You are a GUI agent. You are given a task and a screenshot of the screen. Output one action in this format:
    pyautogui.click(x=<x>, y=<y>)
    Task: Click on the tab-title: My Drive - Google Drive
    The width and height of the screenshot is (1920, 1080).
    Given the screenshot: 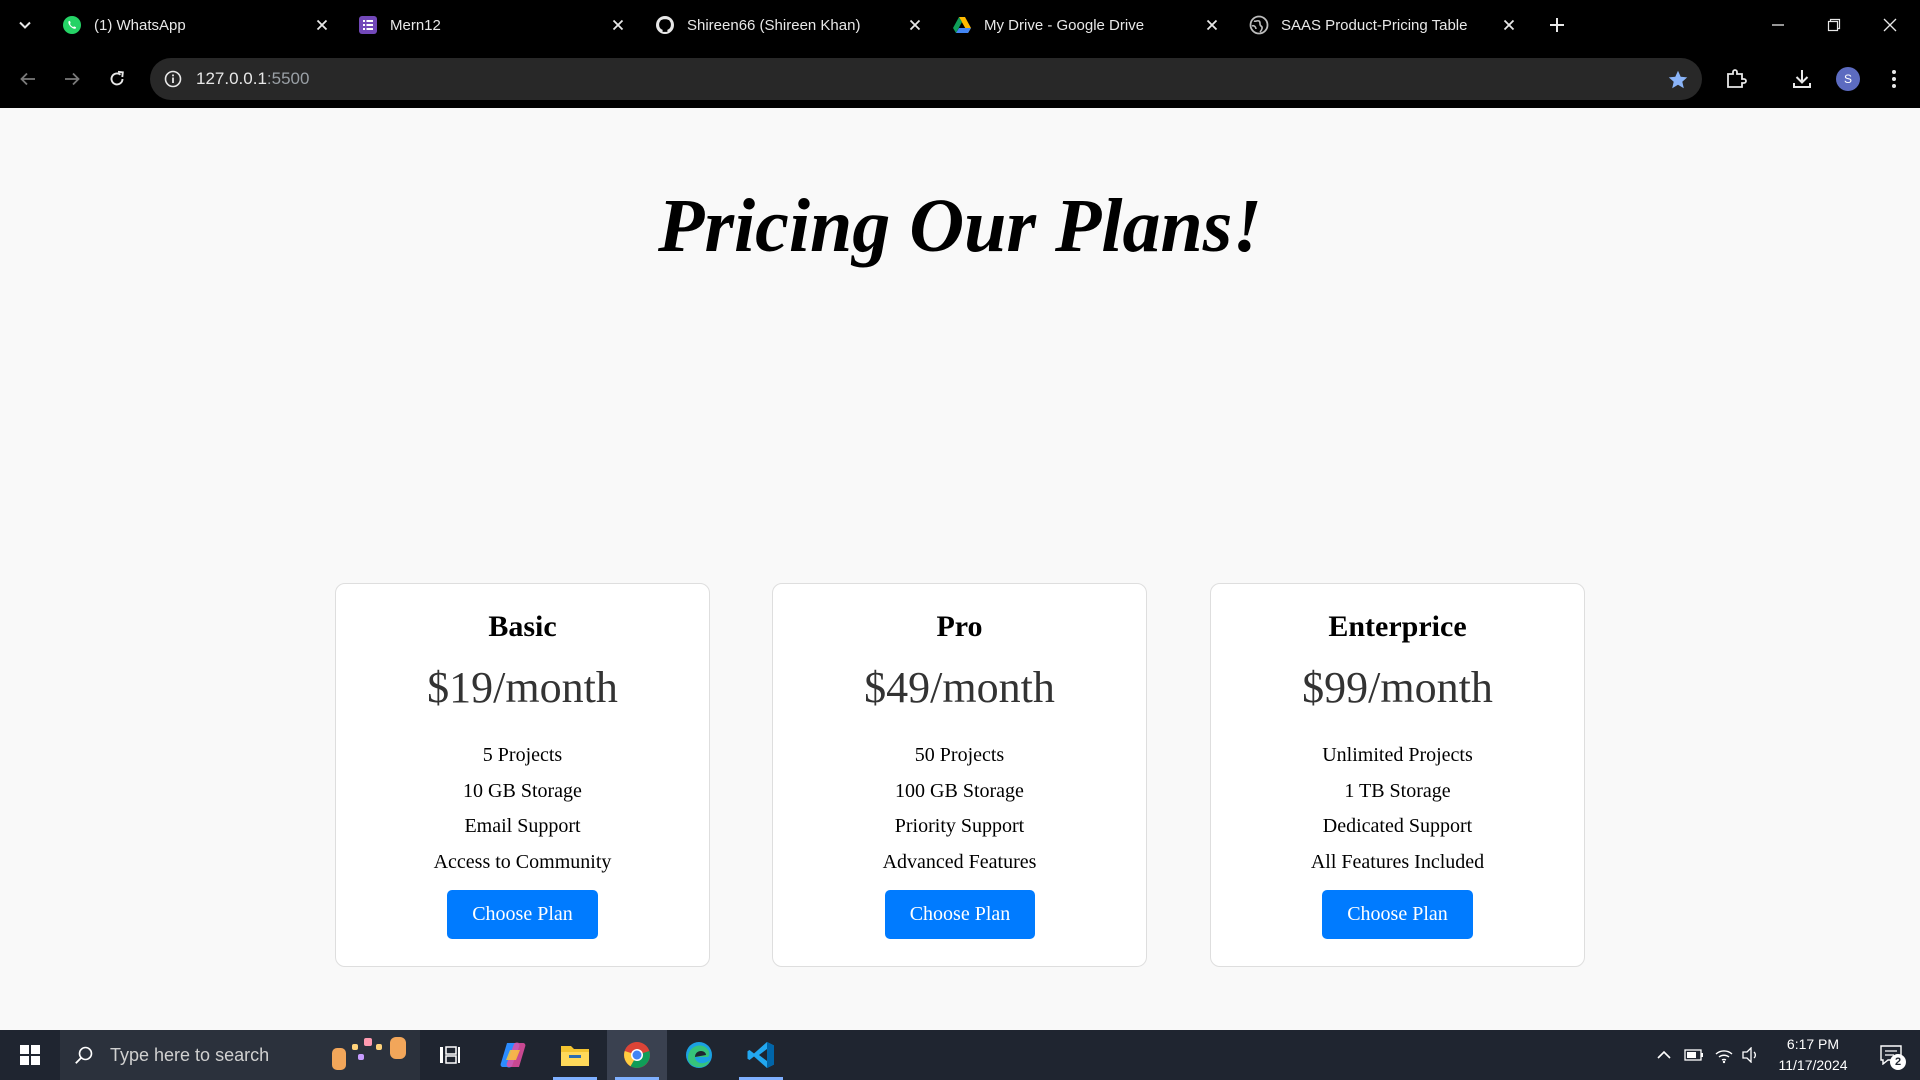 What is the action you would take?
    pyautogui.click(x=1064, y=25)
    